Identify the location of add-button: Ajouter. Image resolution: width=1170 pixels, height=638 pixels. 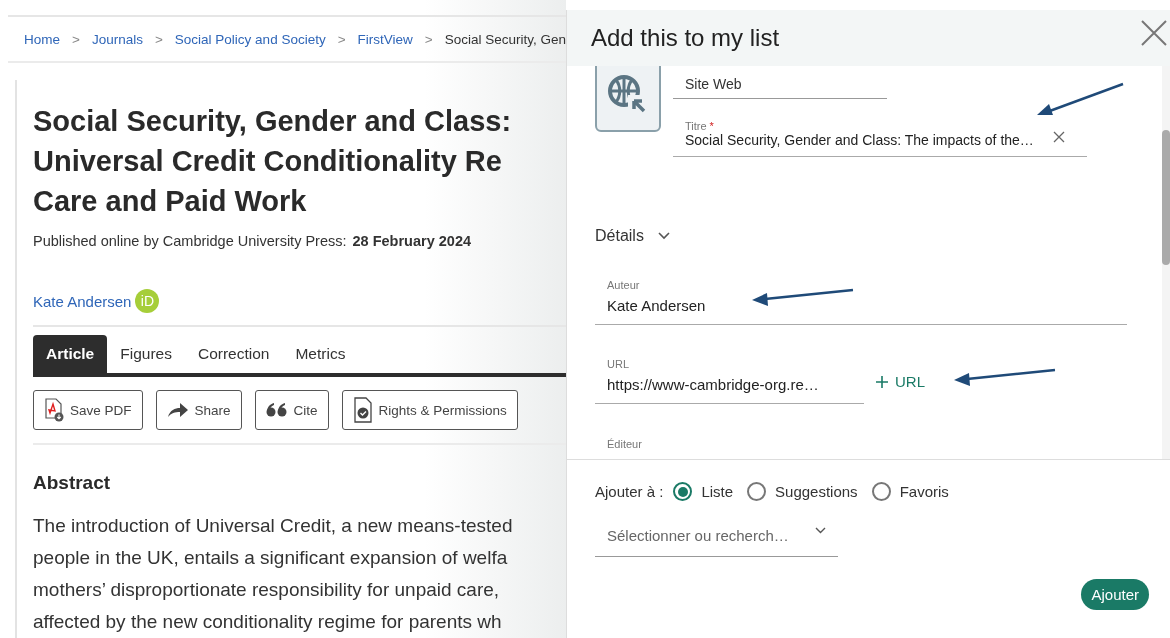
(1115, 594).